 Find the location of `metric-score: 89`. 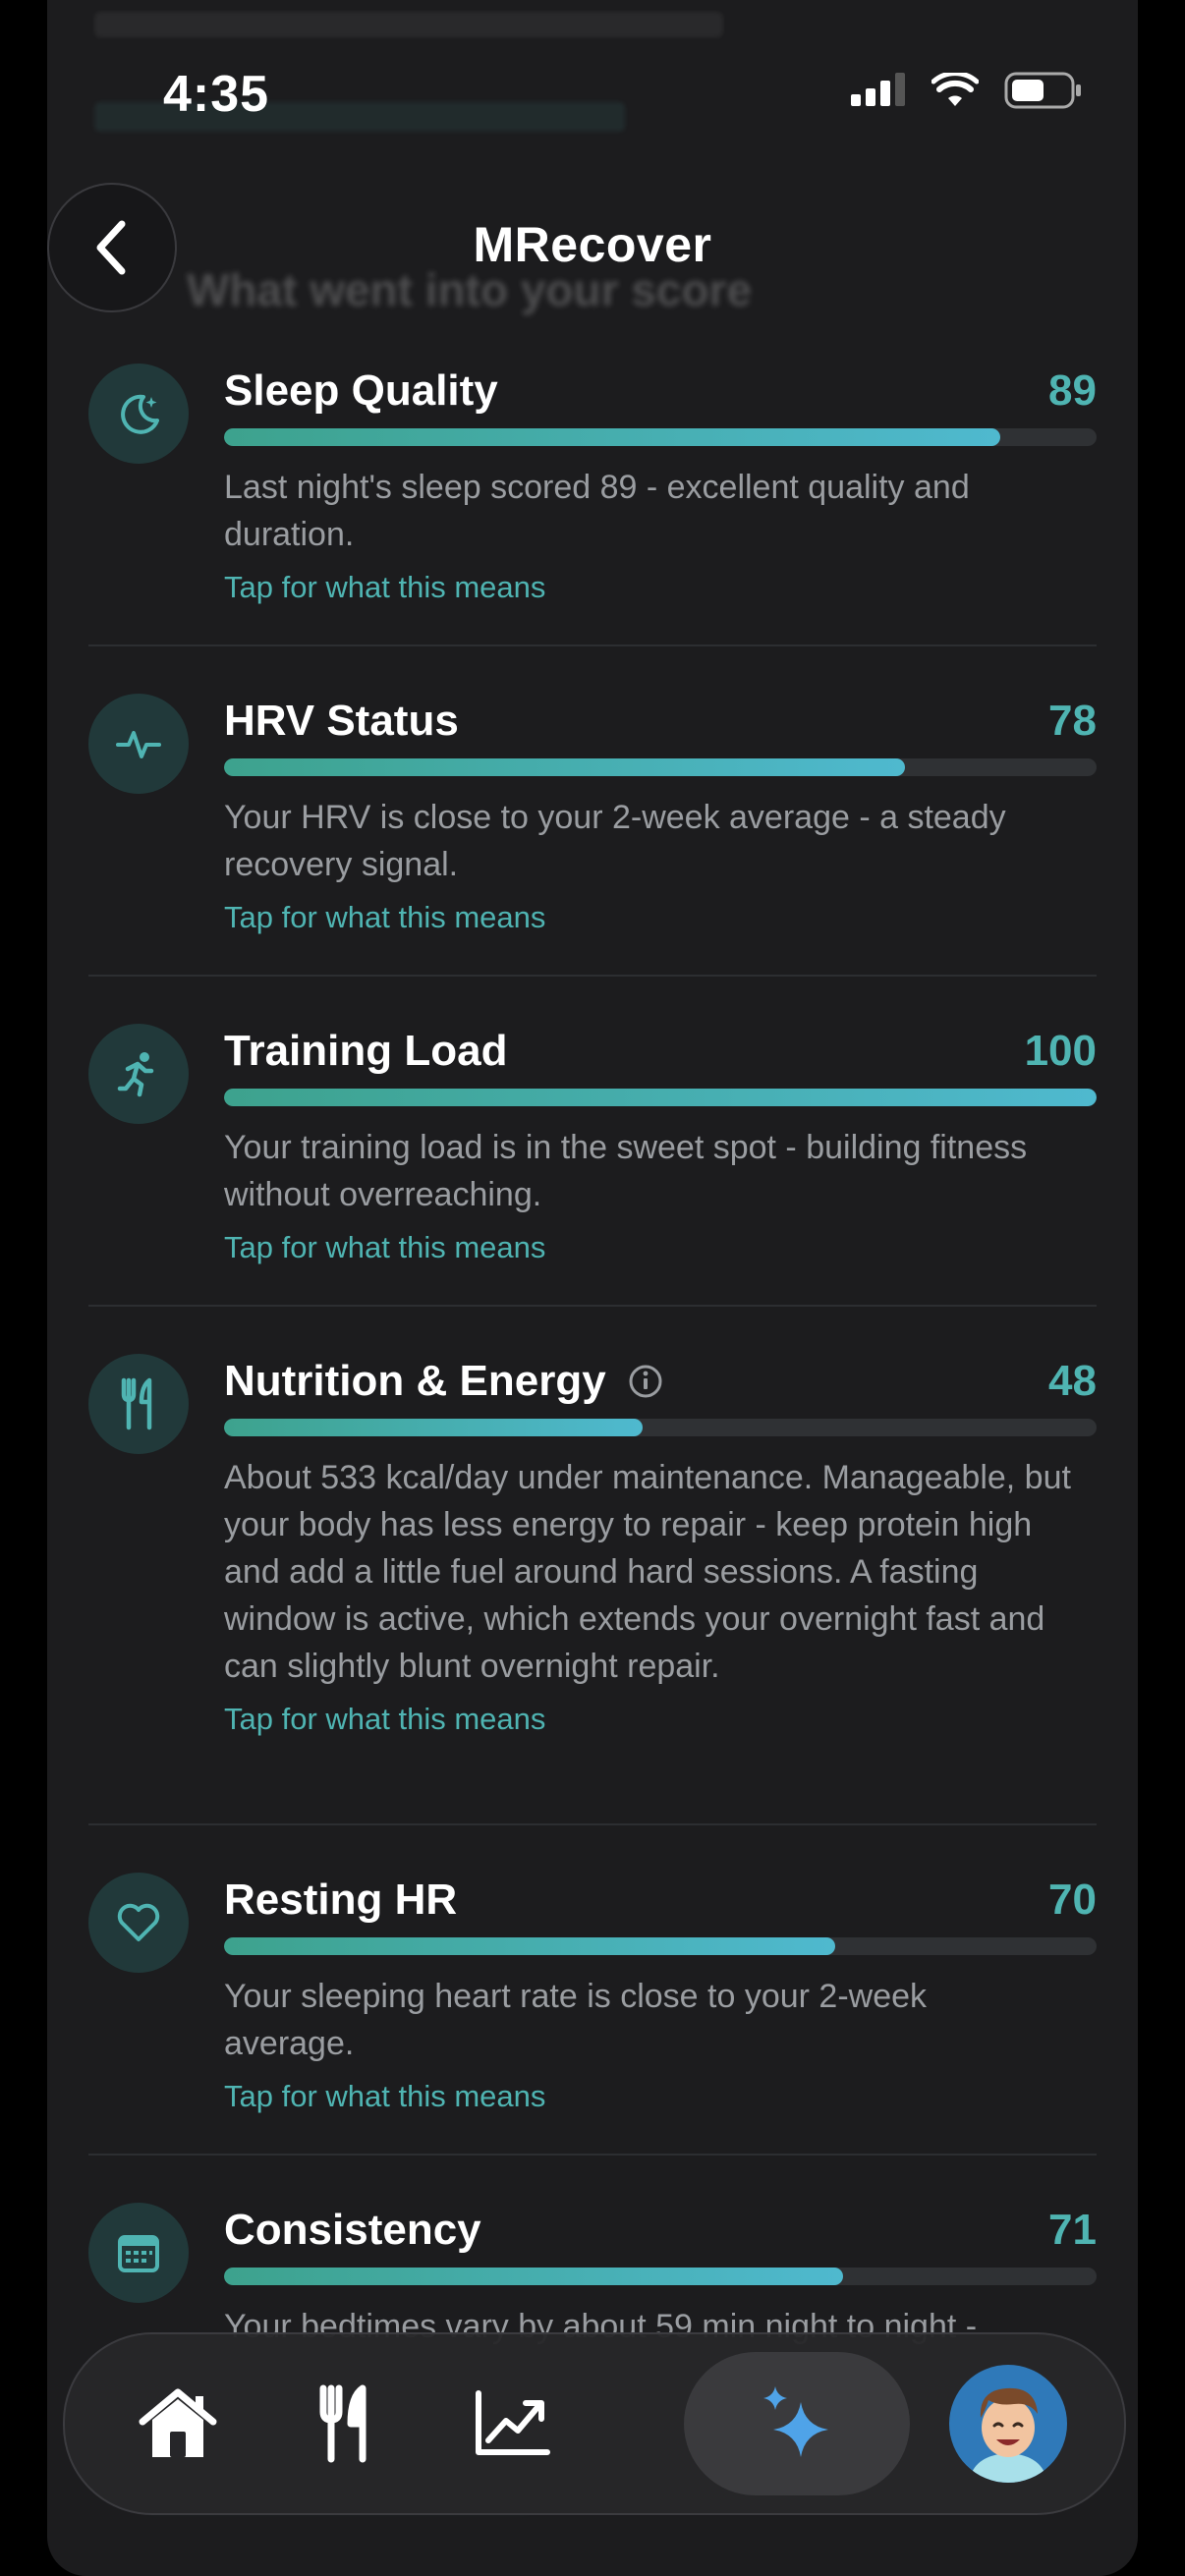

metric-score: 89 is located at coordinates (1072, 390).